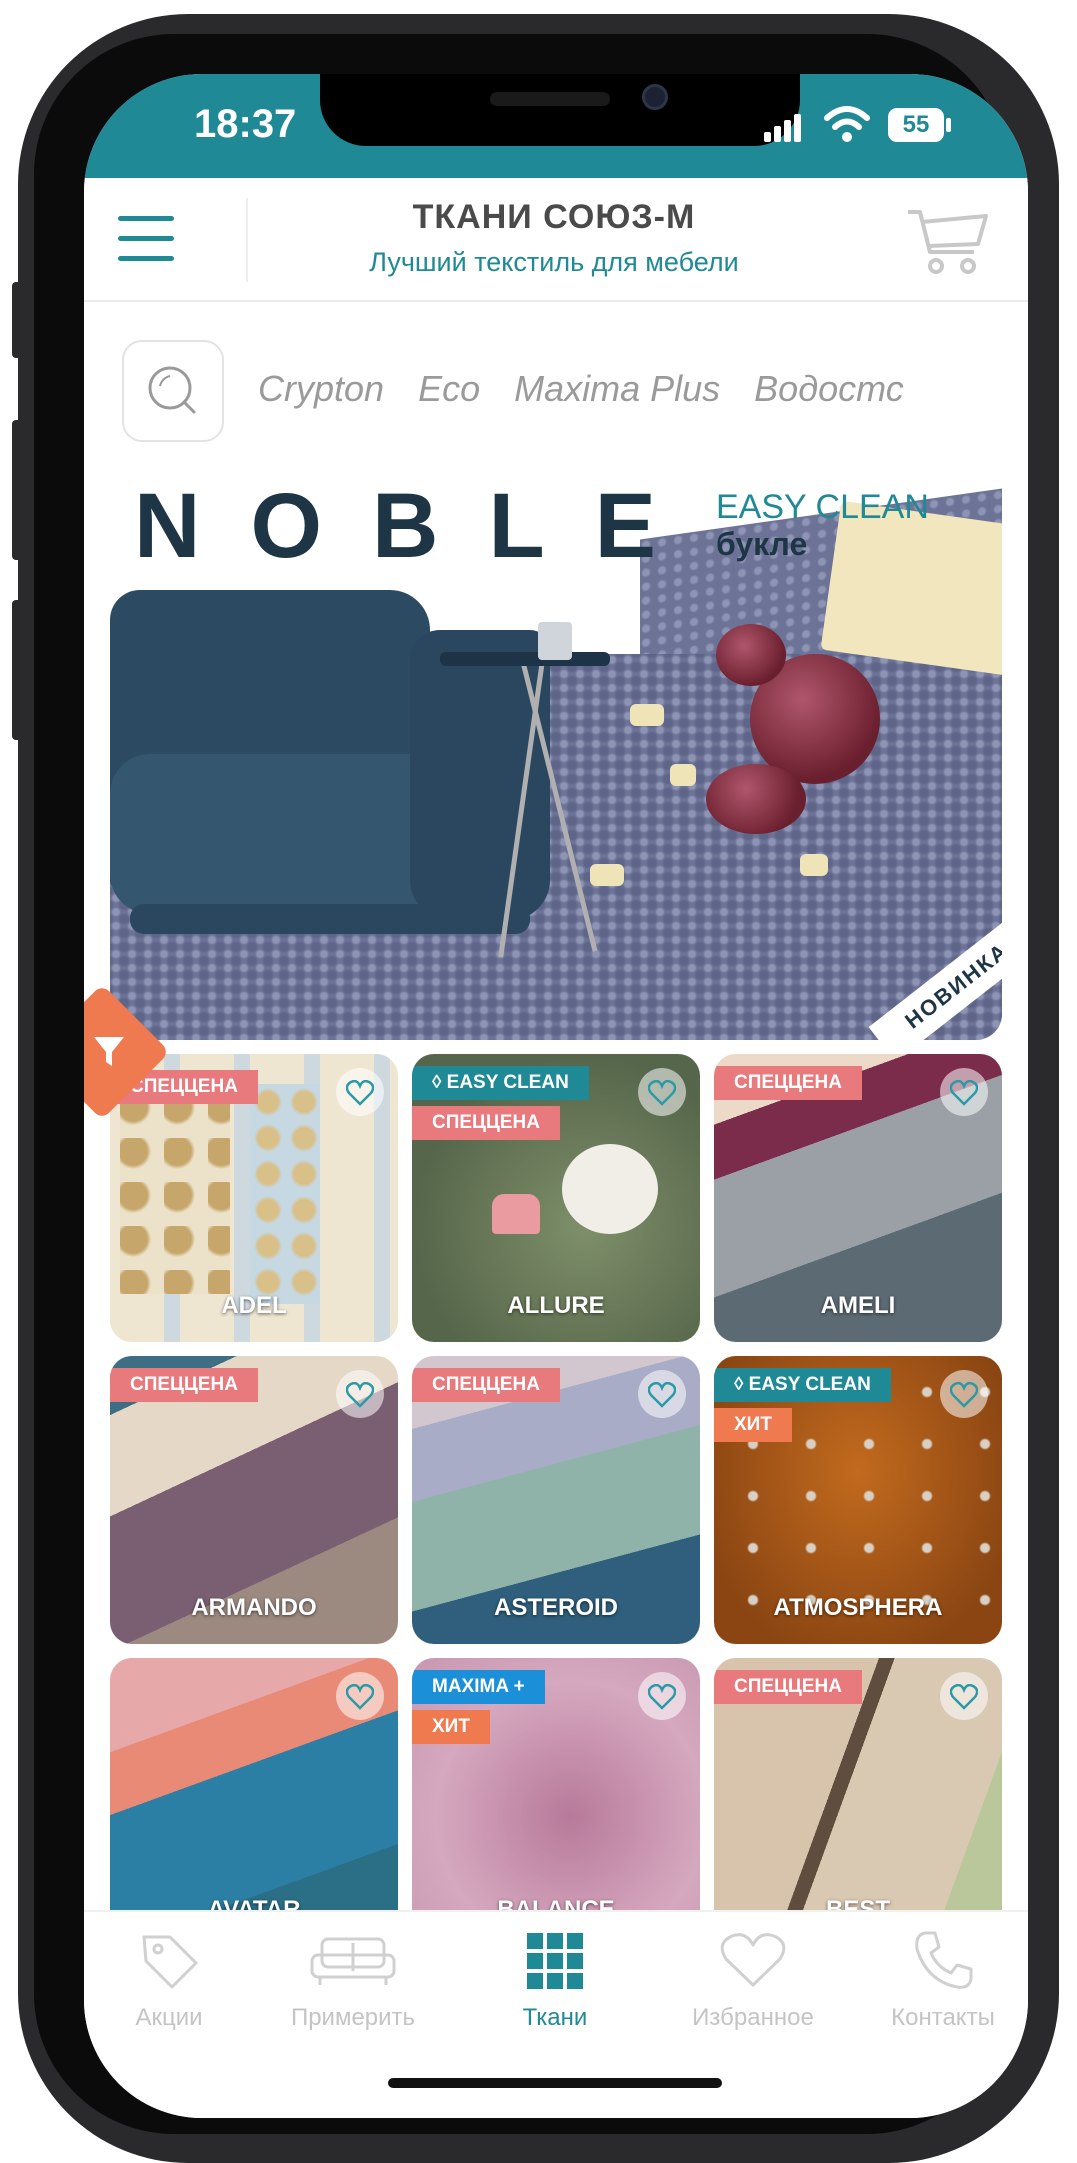 The width and height of the screenshot is (1077, 2163). What do you see at coordinates (109, 1051) in the screenshot?
I see `filter-icon` at bounding box center [109, 1051].